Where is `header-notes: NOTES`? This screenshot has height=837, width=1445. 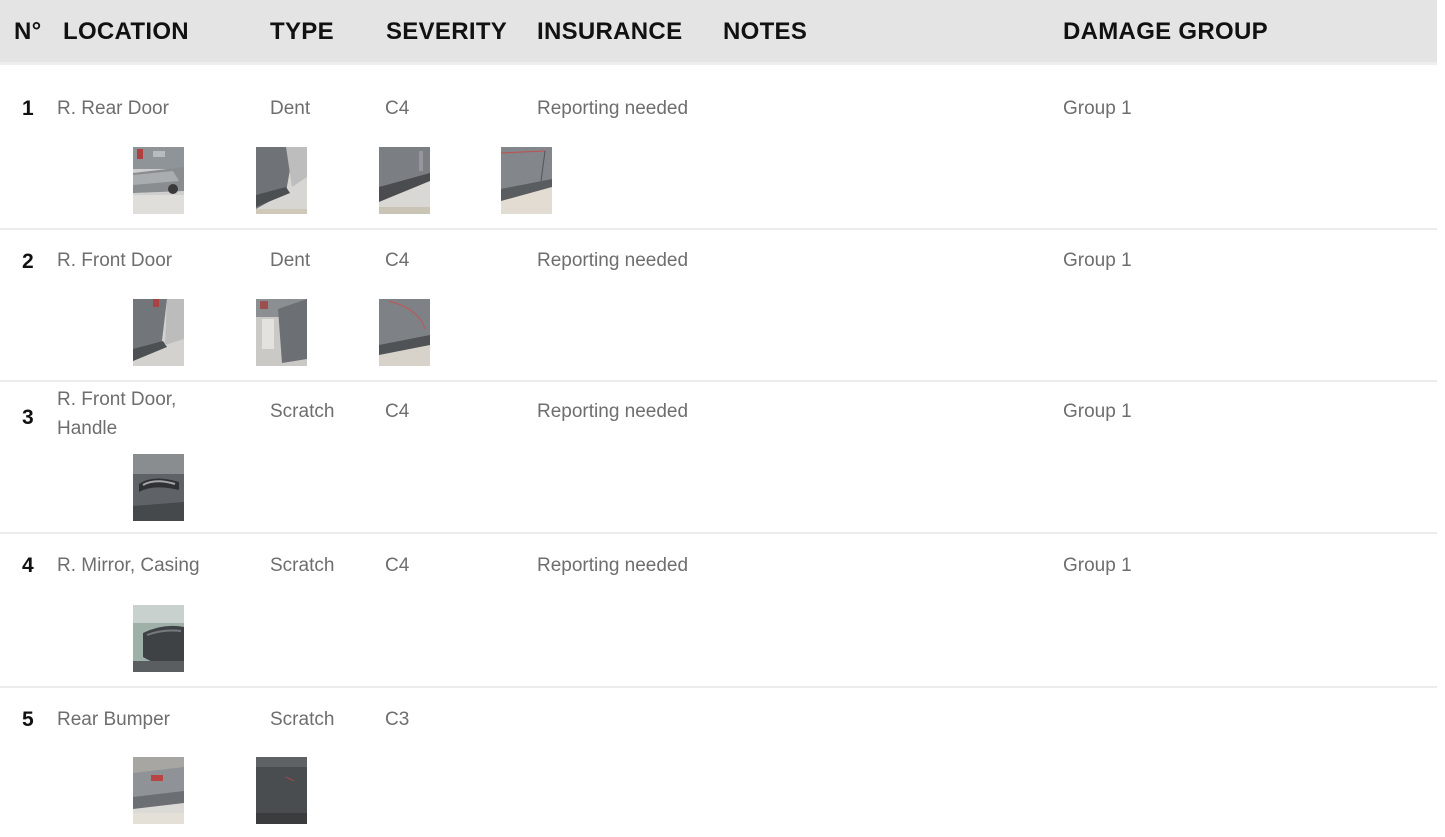 header-notes: NOTES is located at coordinates (765, 31).